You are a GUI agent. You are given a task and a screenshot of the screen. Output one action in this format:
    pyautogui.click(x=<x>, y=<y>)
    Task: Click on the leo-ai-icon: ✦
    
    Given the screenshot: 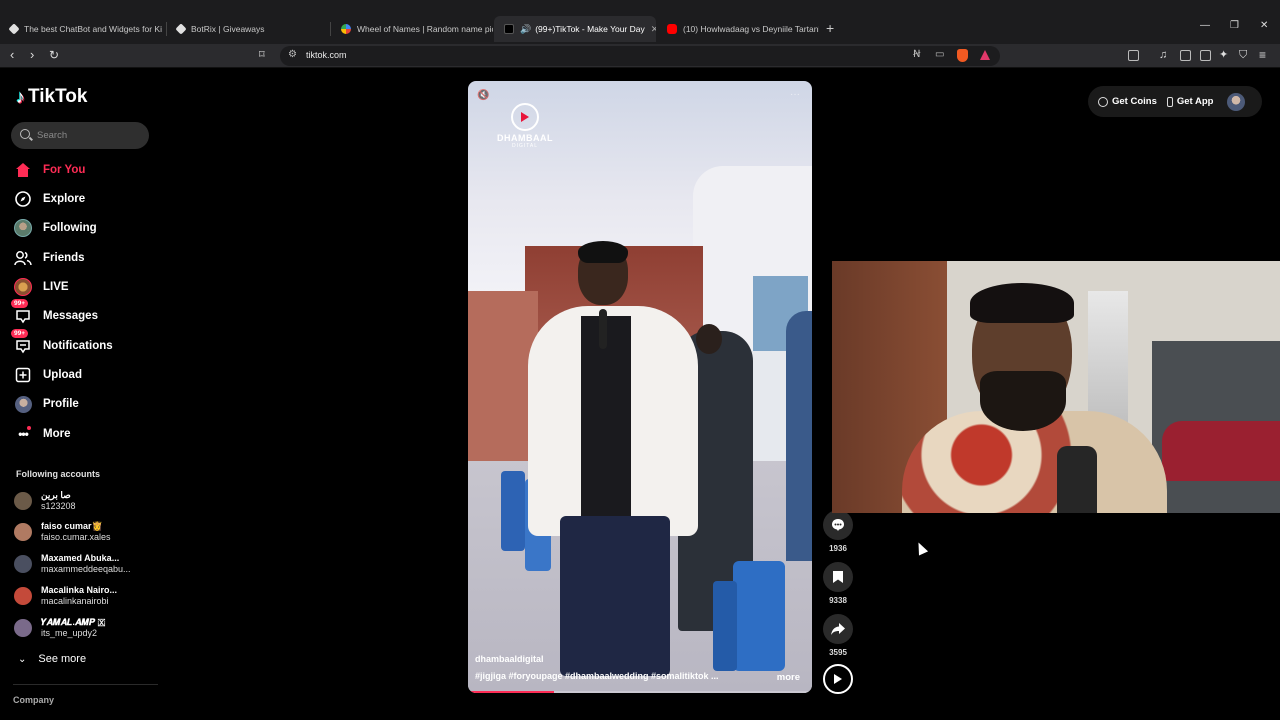 What is the action you would take?
    pyautogui.click(x=1223, y=55)
    